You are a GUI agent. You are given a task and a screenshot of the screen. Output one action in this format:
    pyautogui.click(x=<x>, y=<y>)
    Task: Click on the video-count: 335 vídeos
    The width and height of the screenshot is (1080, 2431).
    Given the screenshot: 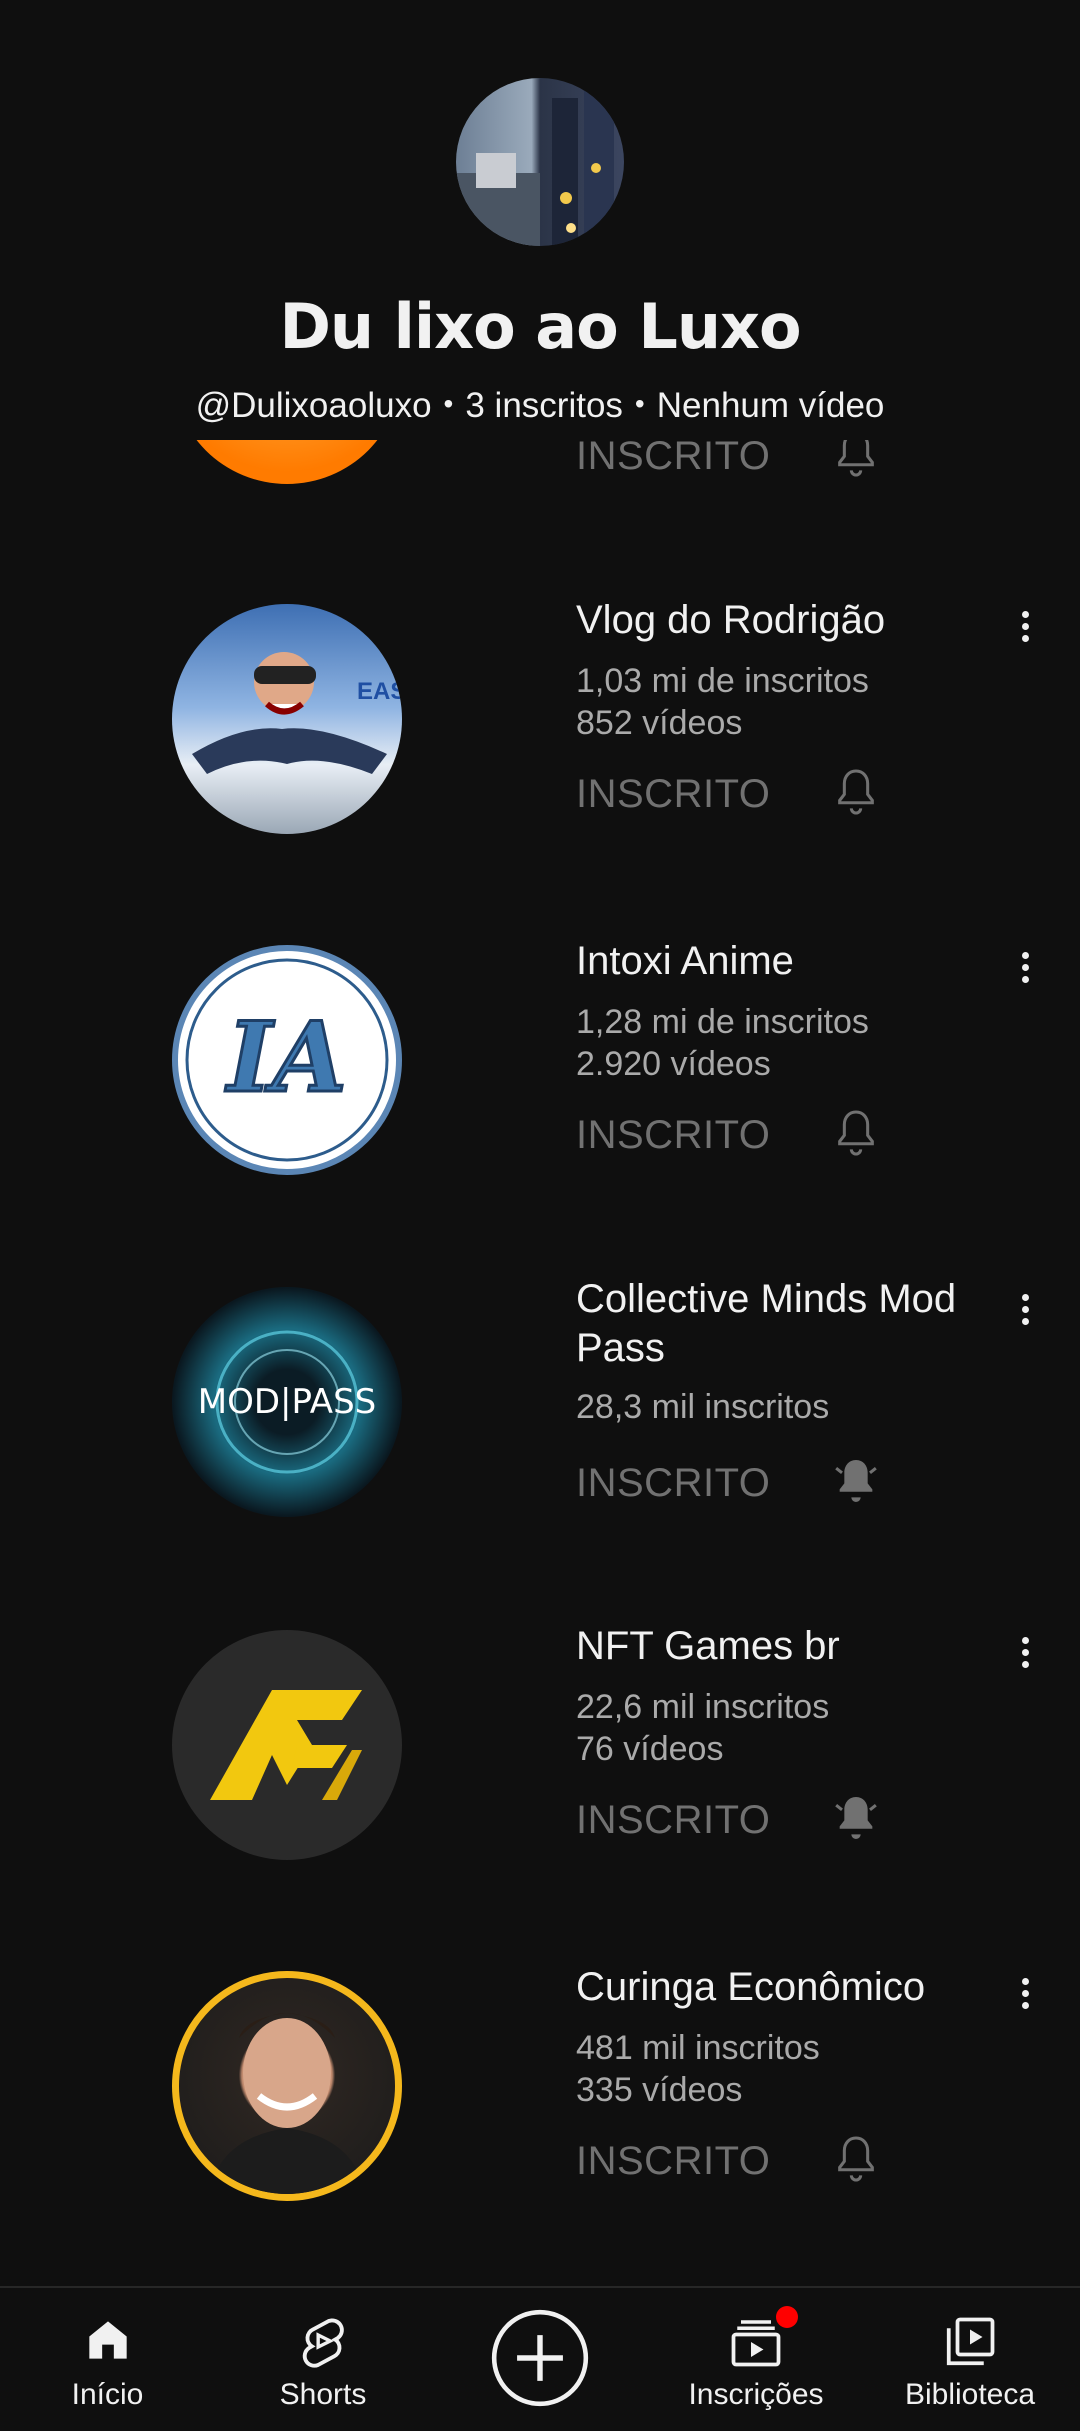 What is the action you would take?
    pyautogui.click(x=659, y=2090)
    